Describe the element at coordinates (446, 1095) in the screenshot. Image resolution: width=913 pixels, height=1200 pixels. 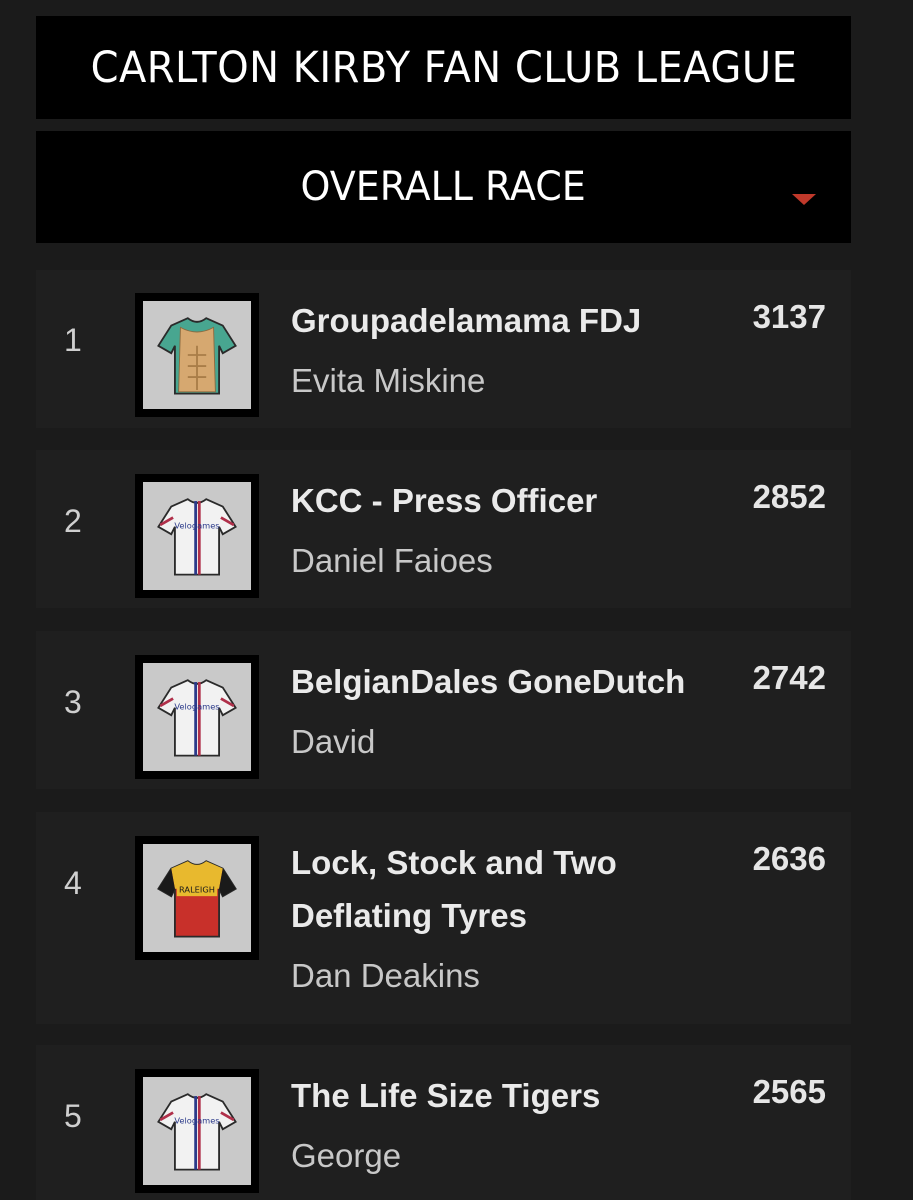
I see `team-name: The Life Size Tigers` at that location.